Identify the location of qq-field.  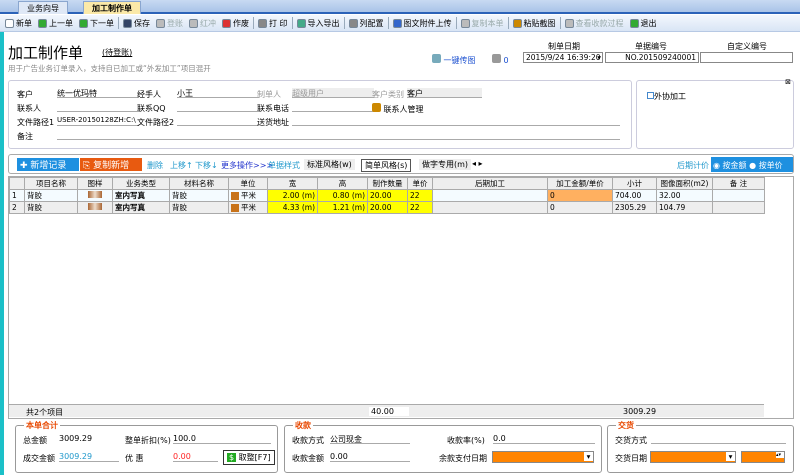
(218, 107).